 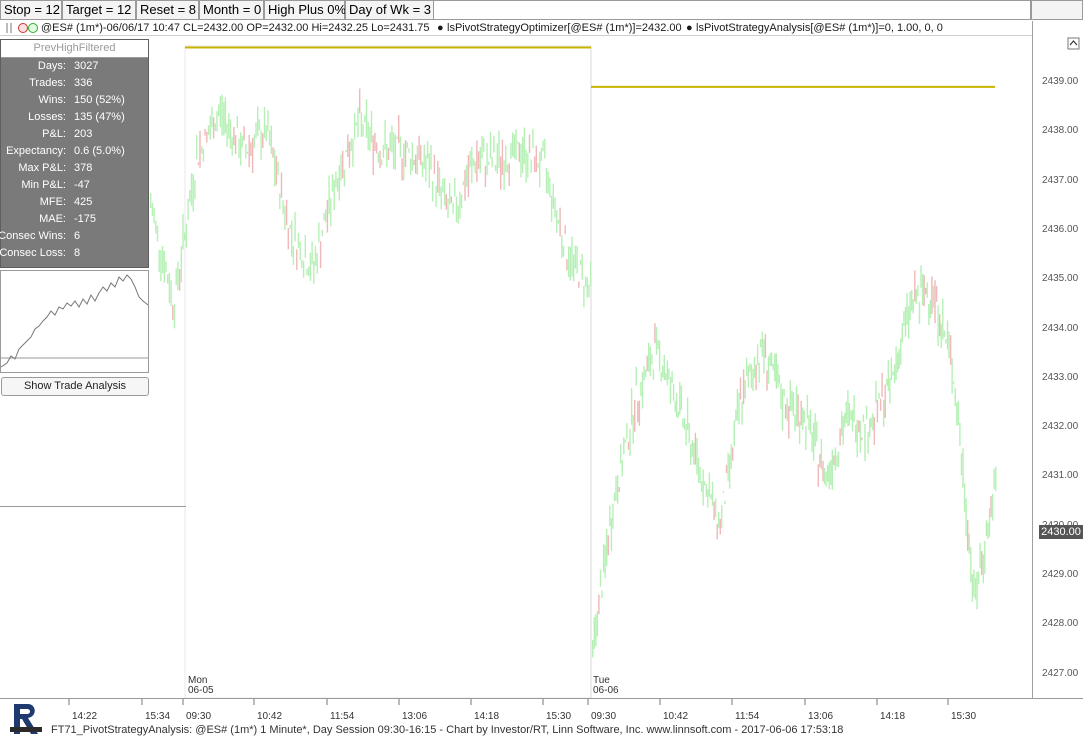 I want to click on parameter-bar-button, so click(x=1057, y=10).